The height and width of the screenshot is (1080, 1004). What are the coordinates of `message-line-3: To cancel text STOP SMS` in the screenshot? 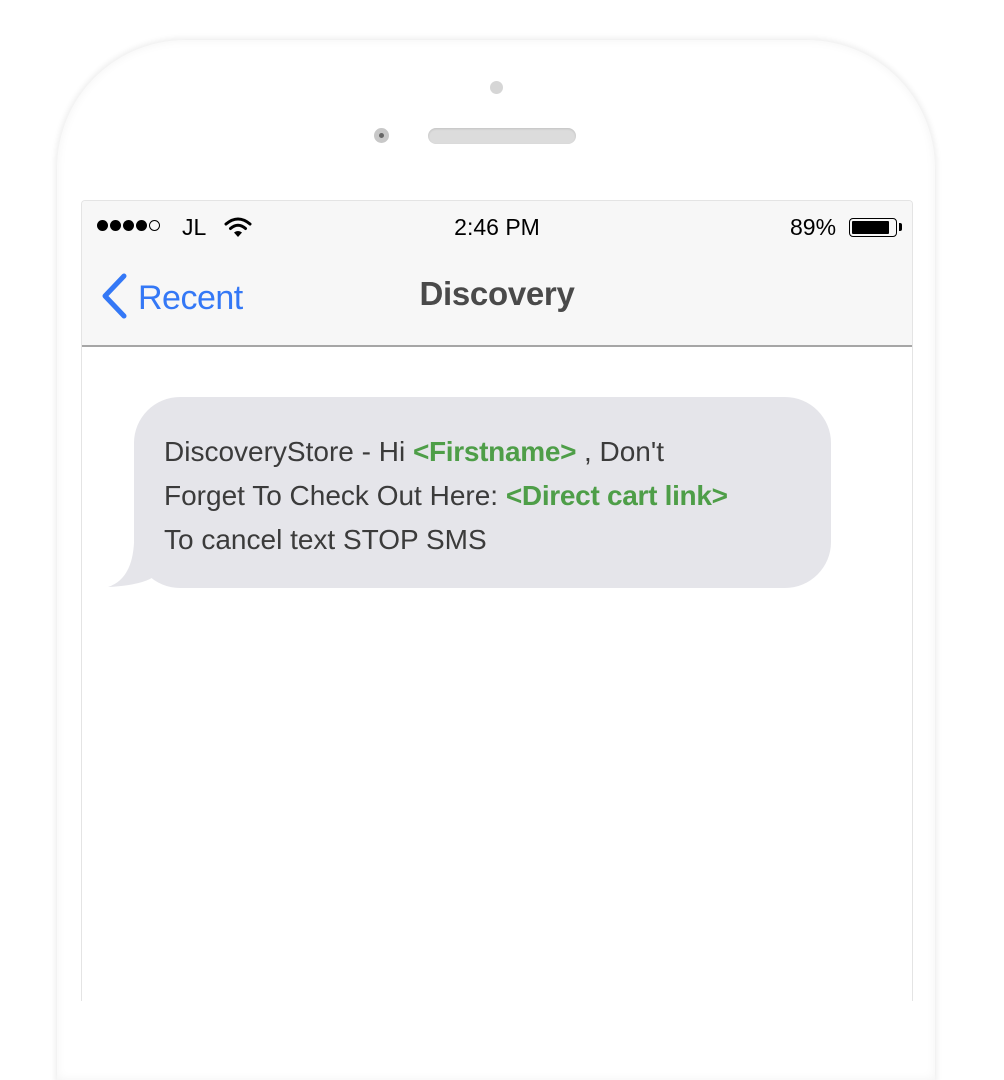 It's located at (325, 539).